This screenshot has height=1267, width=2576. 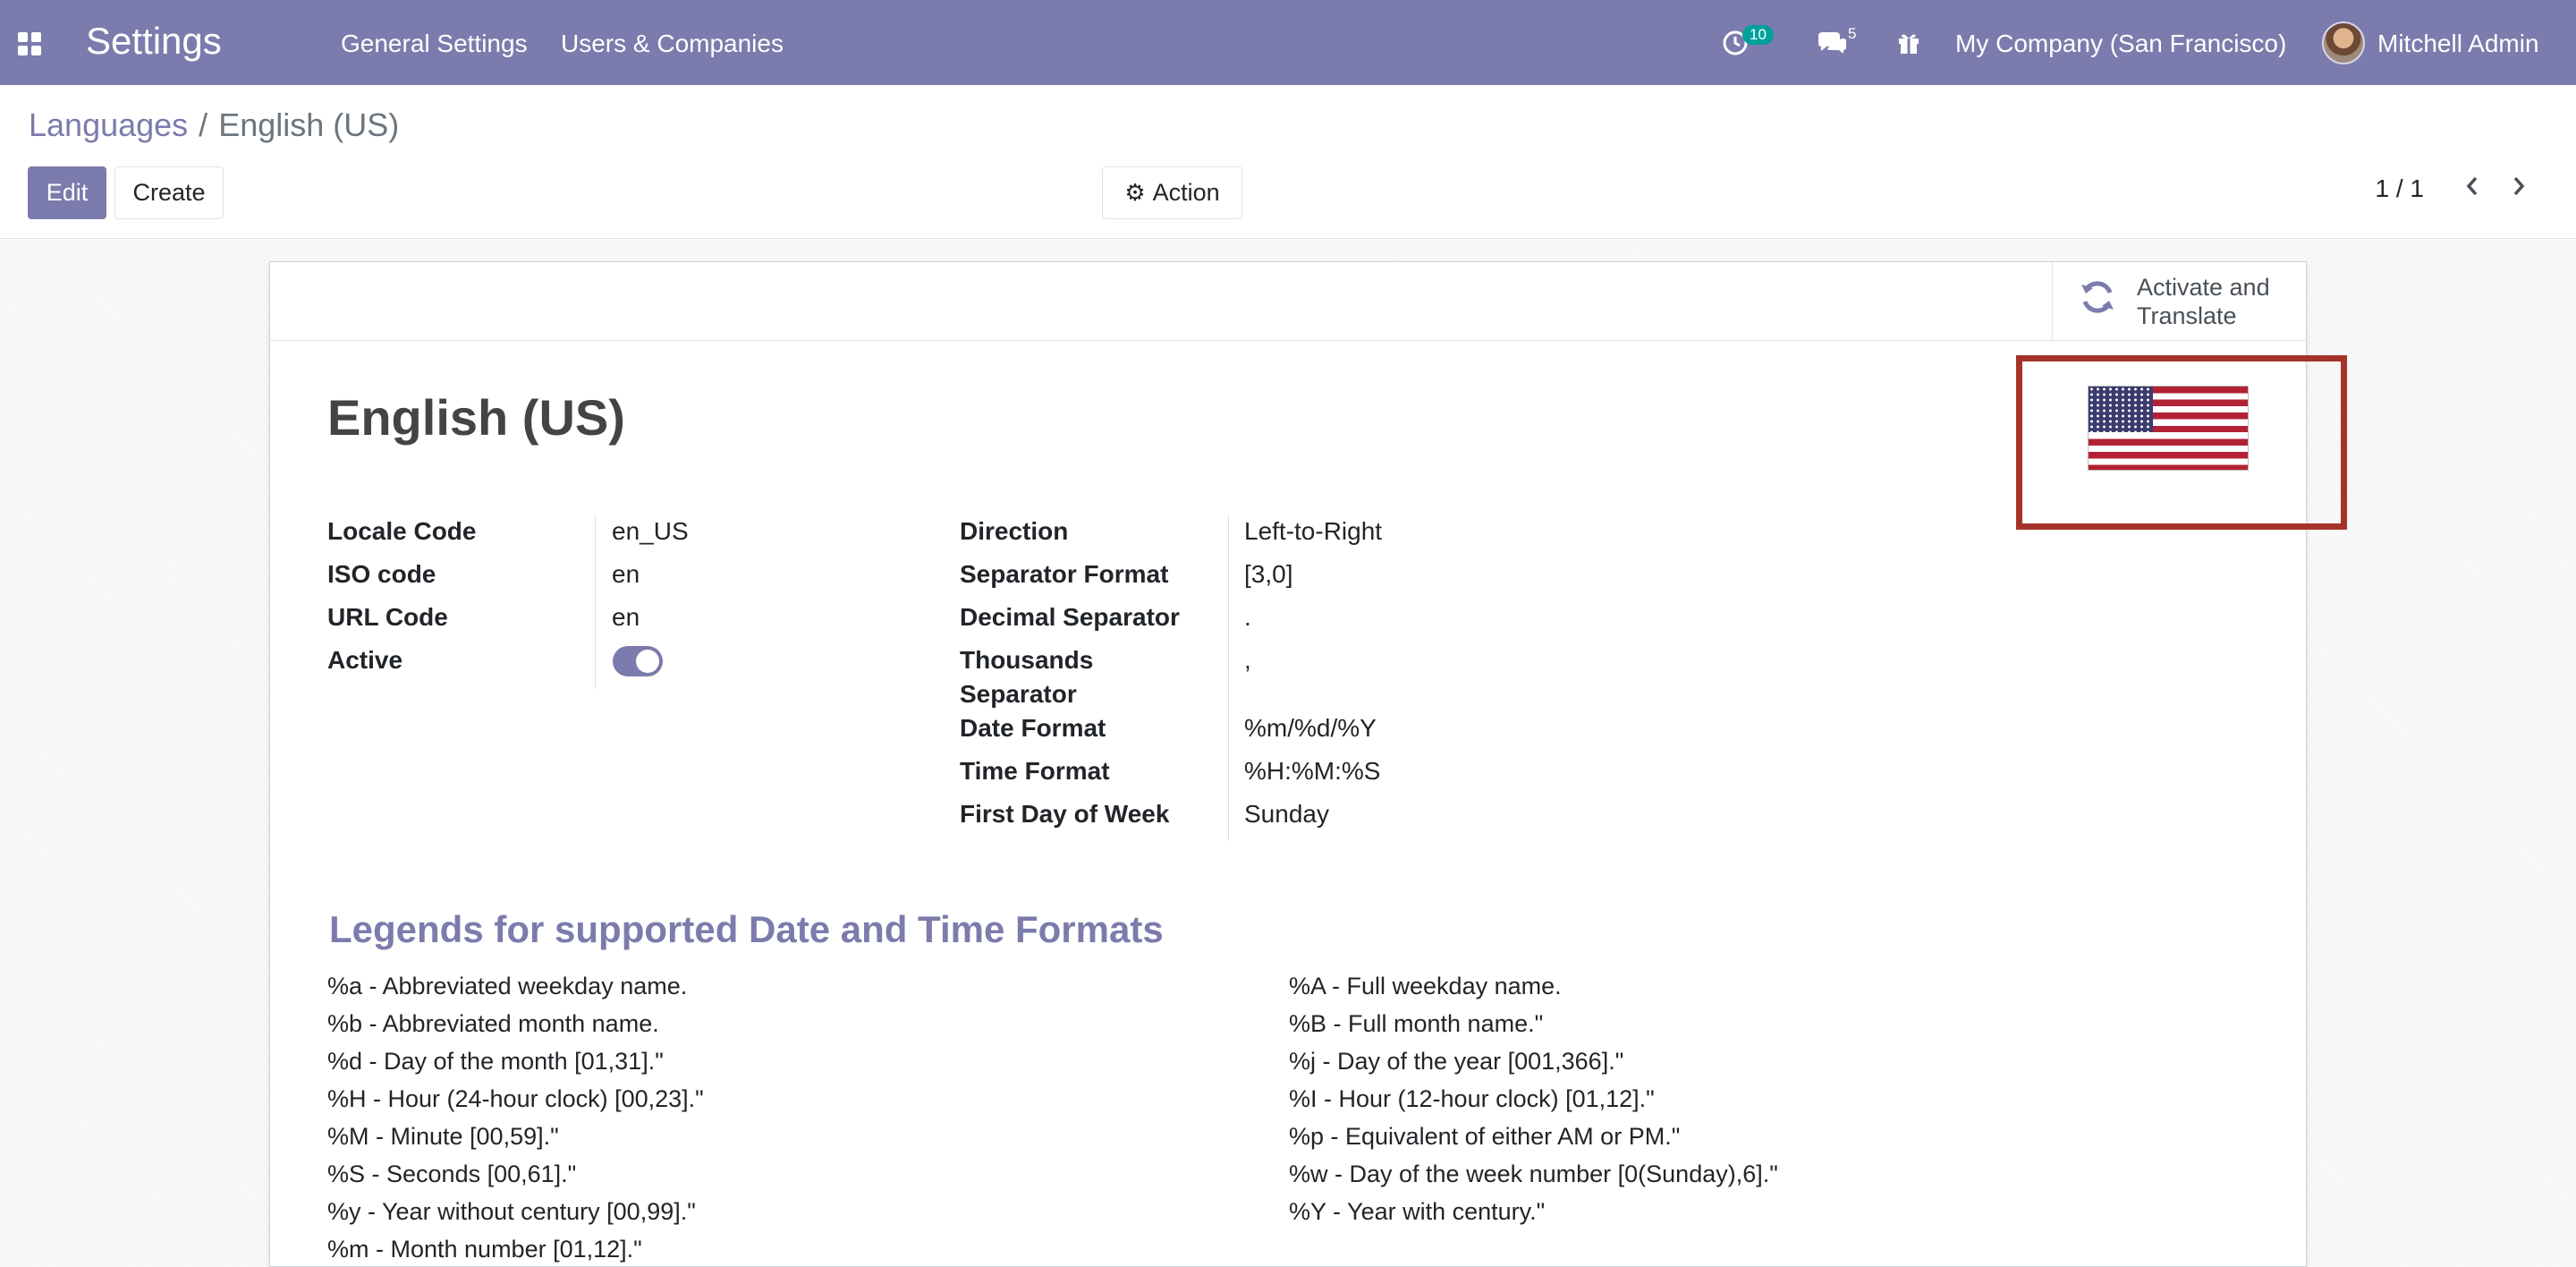 What do you see at coordinates (381, 574) in the screenshot?
I see `label-iso-code: ISO code` at bounding box center [381, 574].